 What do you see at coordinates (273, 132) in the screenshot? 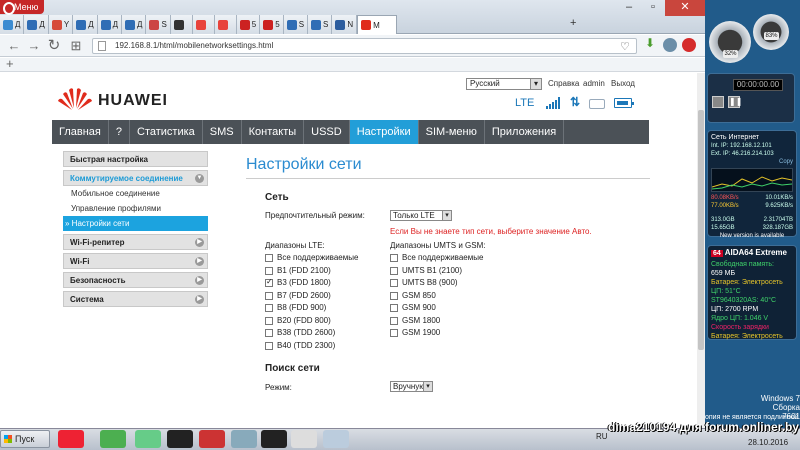
I see `nav-item: Контакты` at bounding box center [273, 132].